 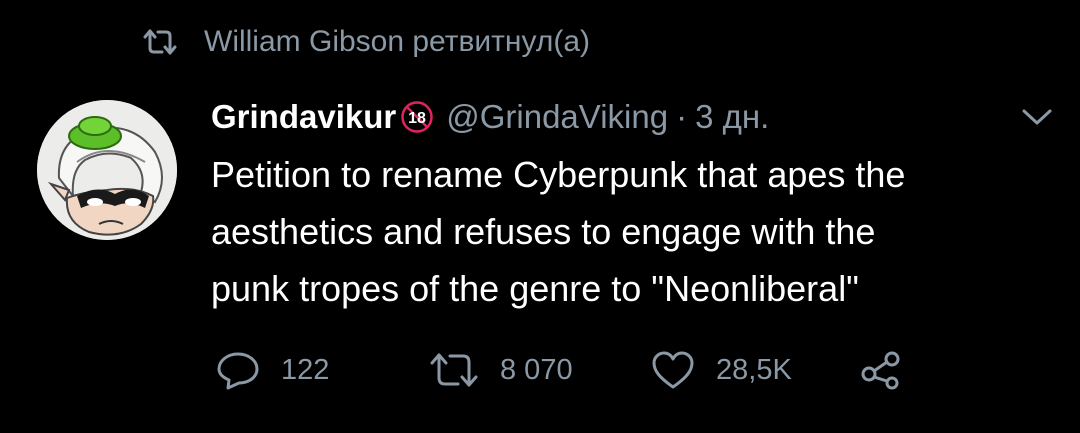 I want to click on retweet-label: William Gibson ретвитнул(а), so click(x=397, y=42).